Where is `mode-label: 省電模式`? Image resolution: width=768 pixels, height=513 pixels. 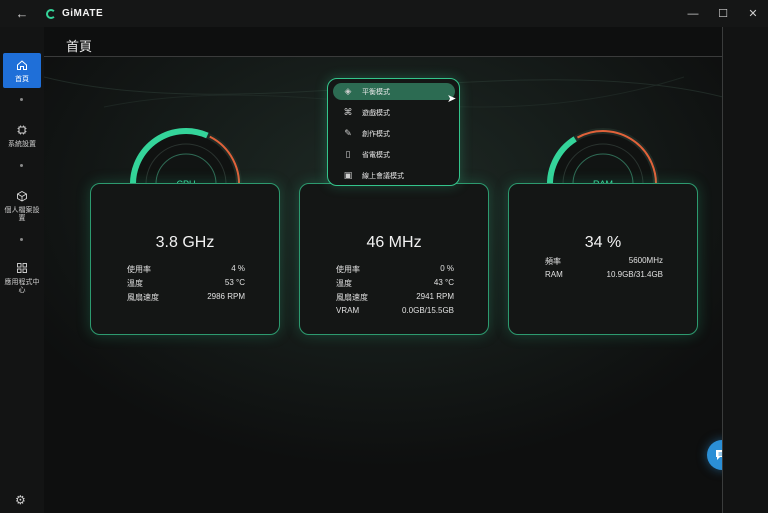
mode-label: 省電模式 is located at coordinates (376, 155).